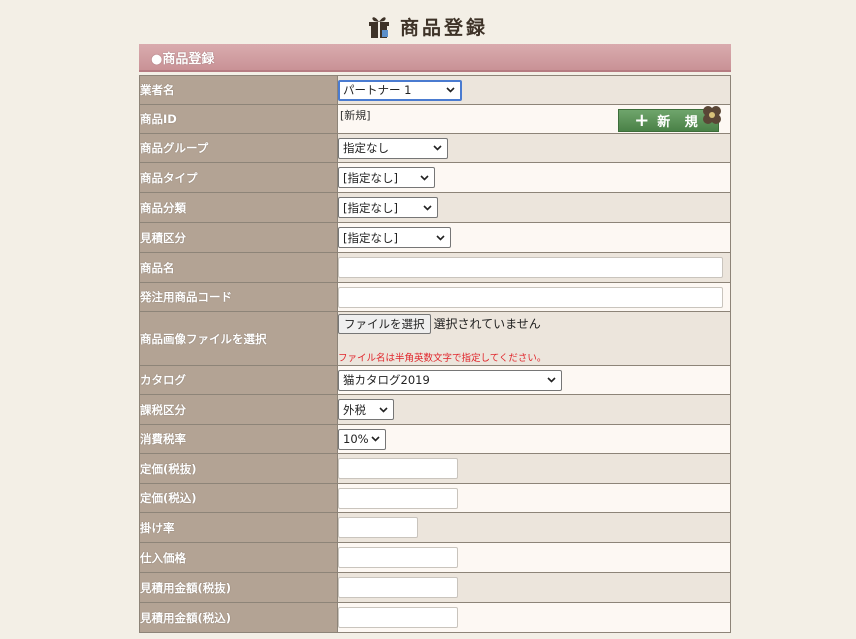 This screenshot has width=856, height=639. I want to click on group-select-value: 指定なし, so click(366, 148).